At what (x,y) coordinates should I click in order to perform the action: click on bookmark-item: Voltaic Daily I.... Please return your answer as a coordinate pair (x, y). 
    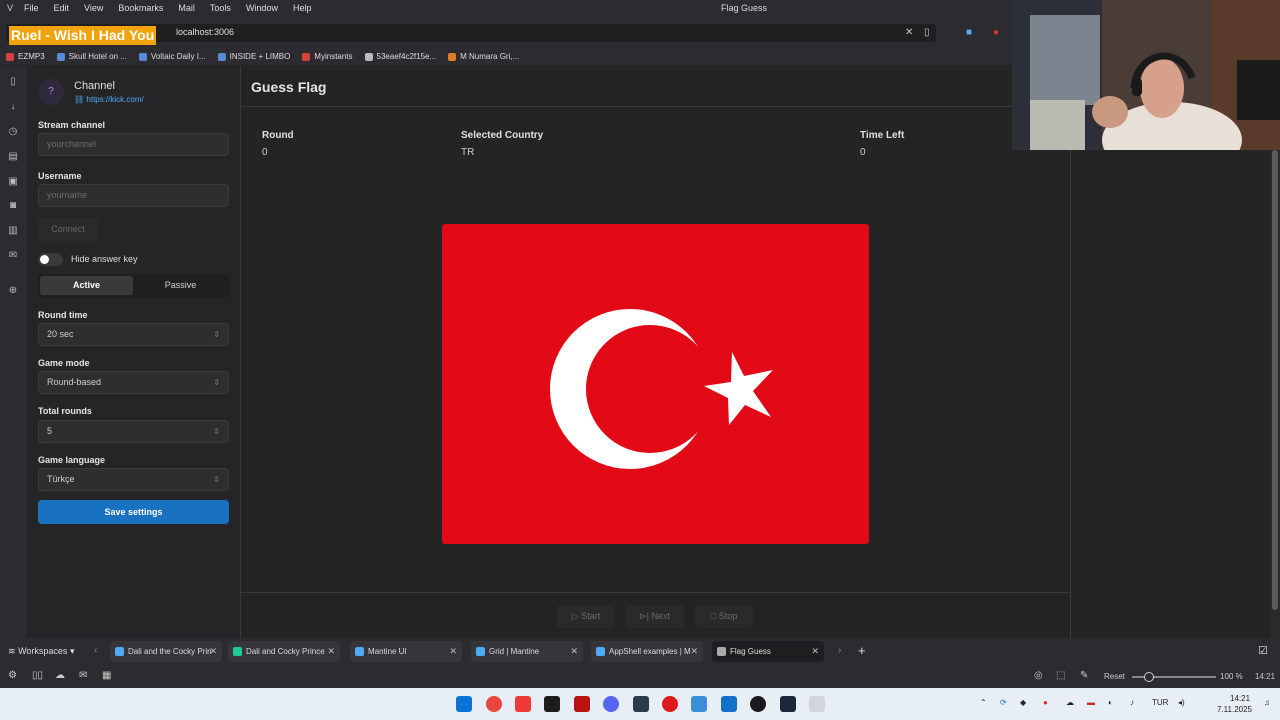
    Looking at the image, I should click on (172, 56).